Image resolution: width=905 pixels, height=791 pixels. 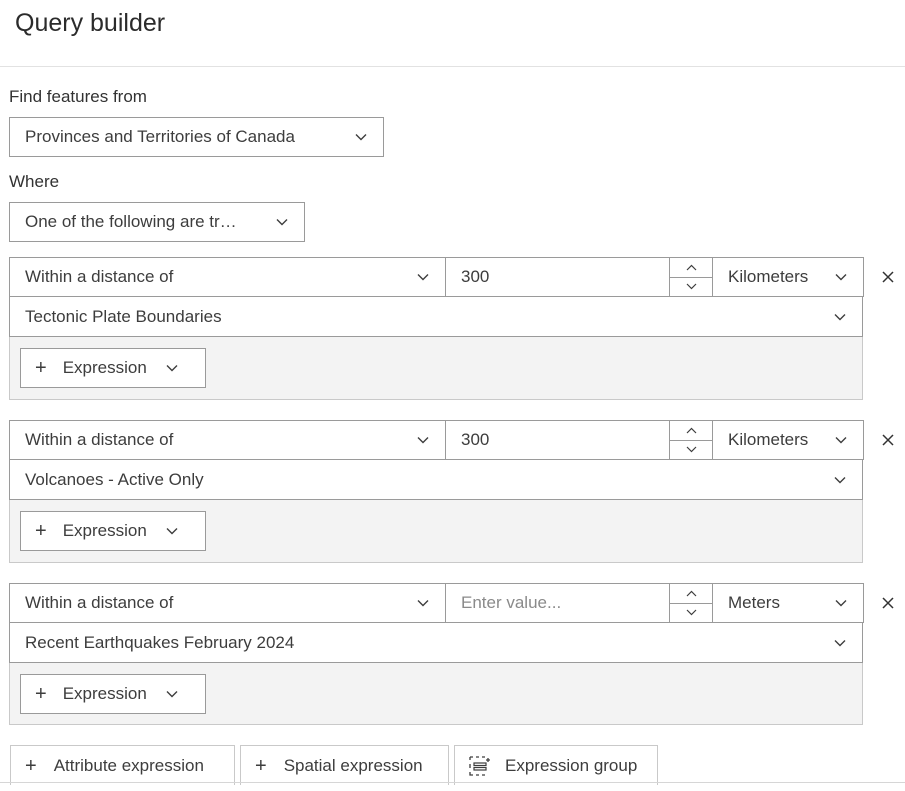 I want to click on panel-header: Query builder, so click(x=452, y=33).